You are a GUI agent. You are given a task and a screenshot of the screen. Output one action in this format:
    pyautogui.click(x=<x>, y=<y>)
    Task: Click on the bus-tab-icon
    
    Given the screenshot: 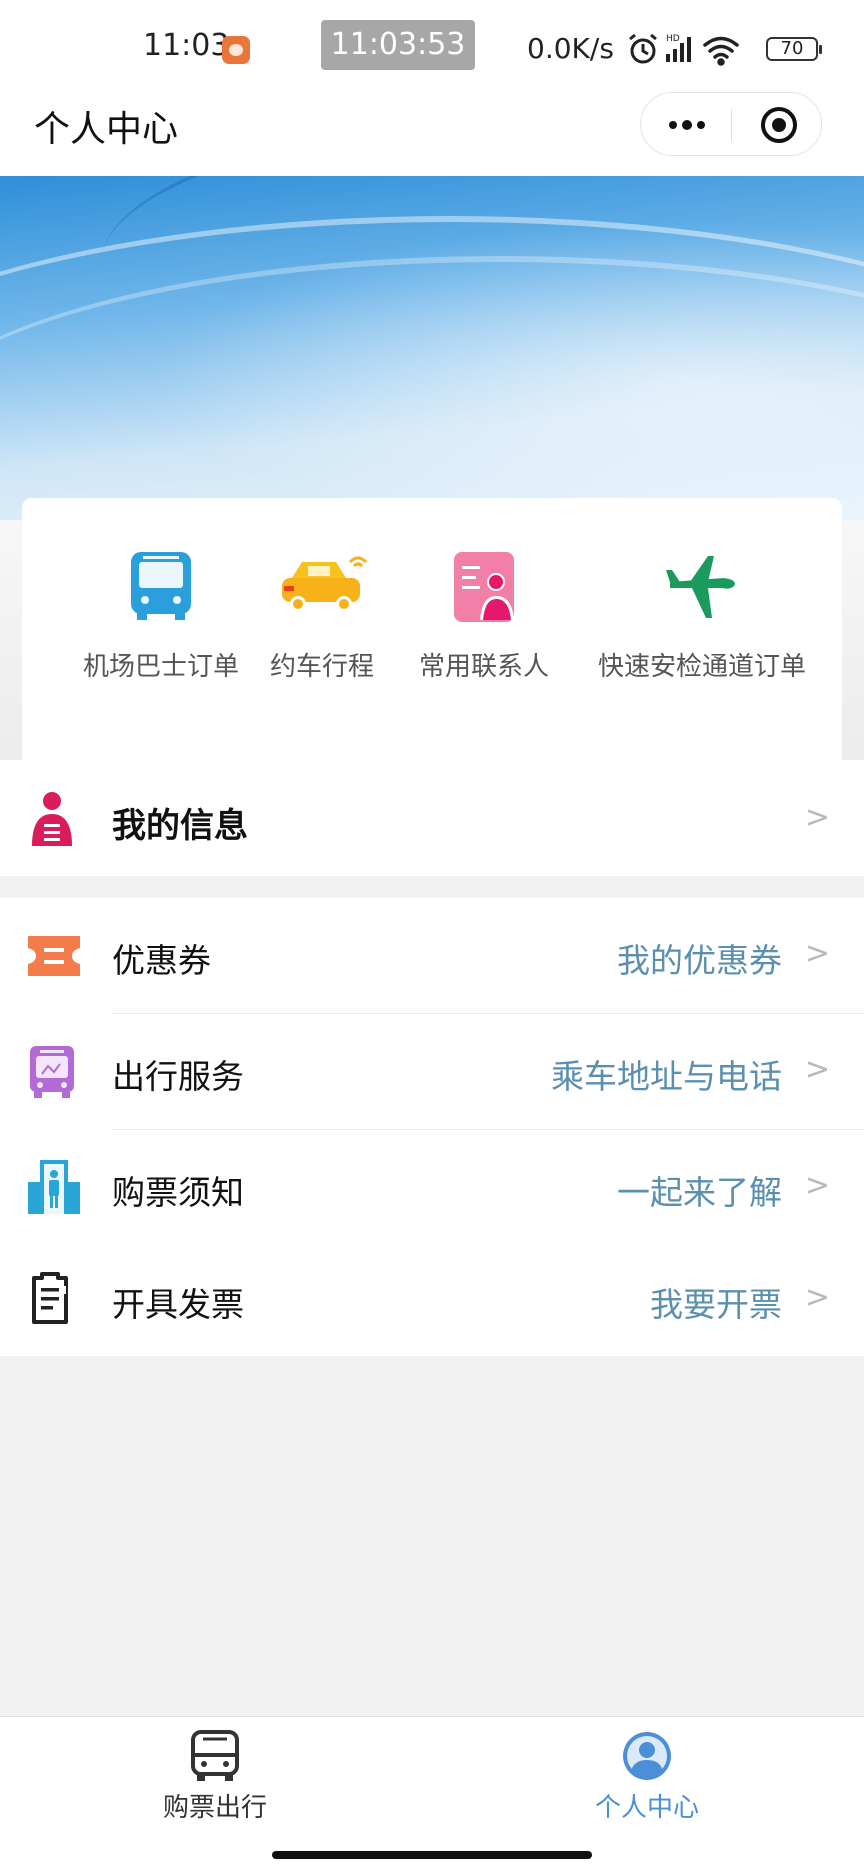 What is the action you would take?
    pyautogui.click(x=215, y=1755)
    